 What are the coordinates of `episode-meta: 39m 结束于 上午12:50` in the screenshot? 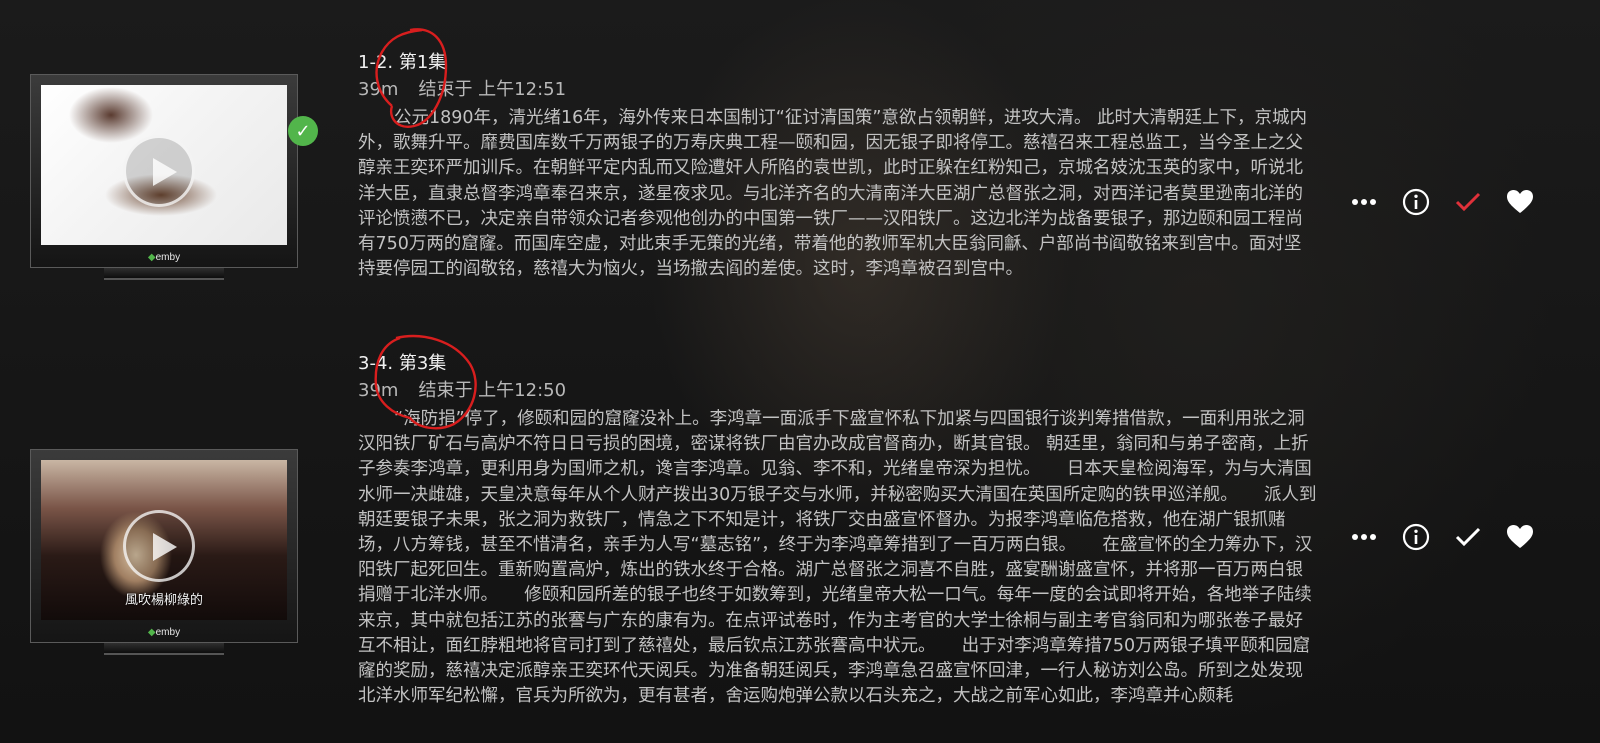 It's located at (838, 391).